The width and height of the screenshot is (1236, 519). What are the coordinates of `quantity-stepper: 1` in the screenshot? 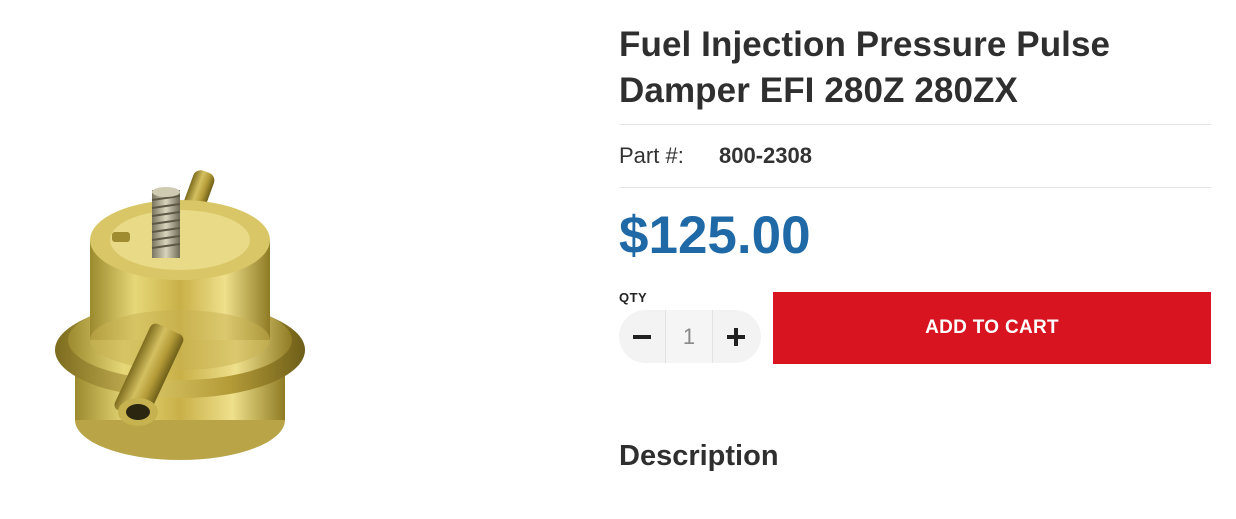 It's located at (690, 336).